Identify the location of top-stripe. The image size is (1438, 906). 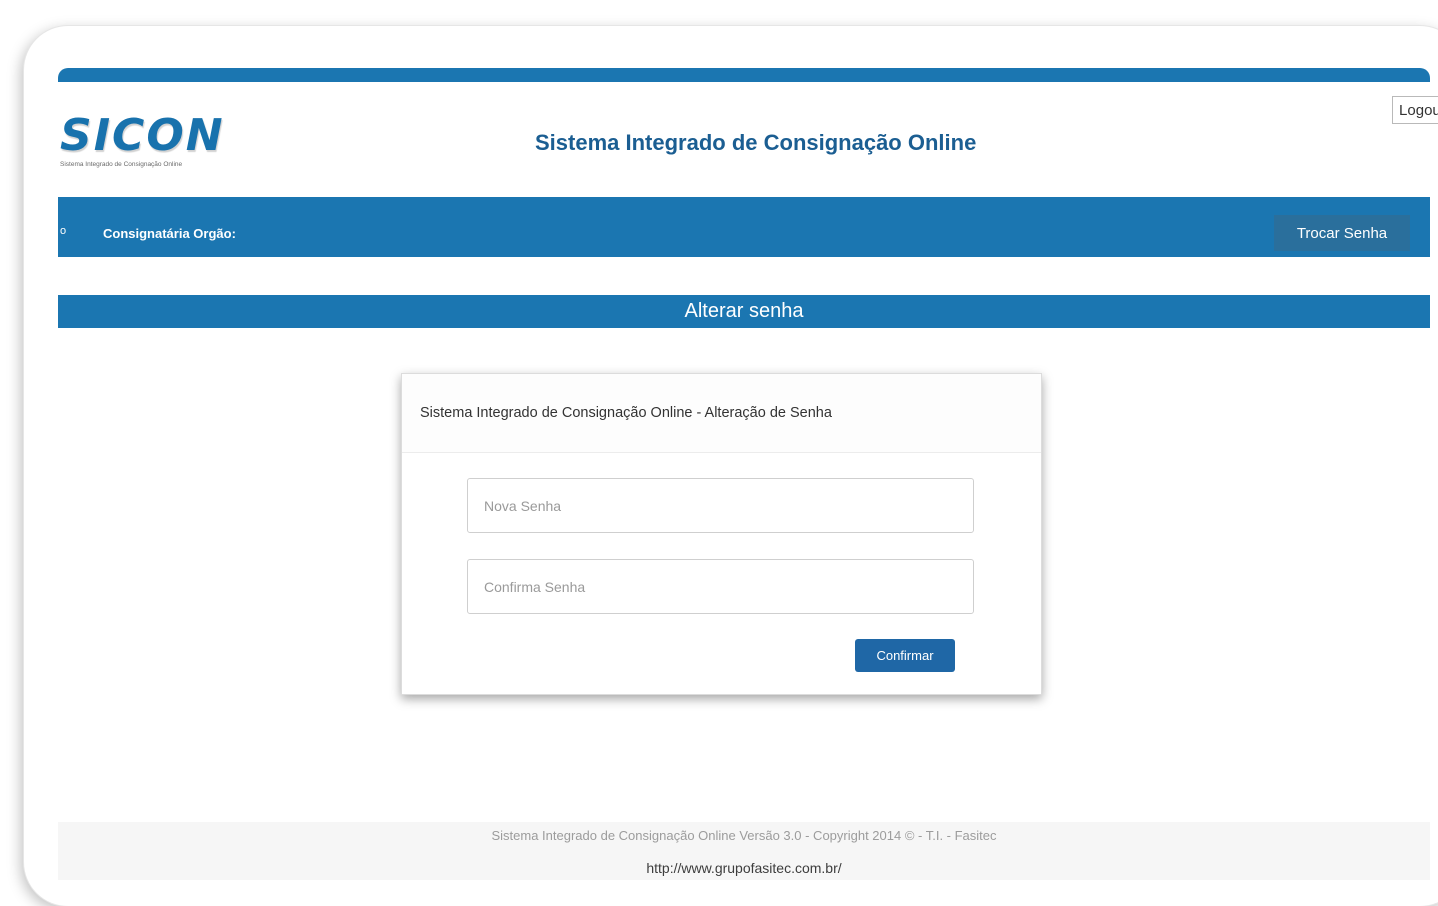
(744, 75).